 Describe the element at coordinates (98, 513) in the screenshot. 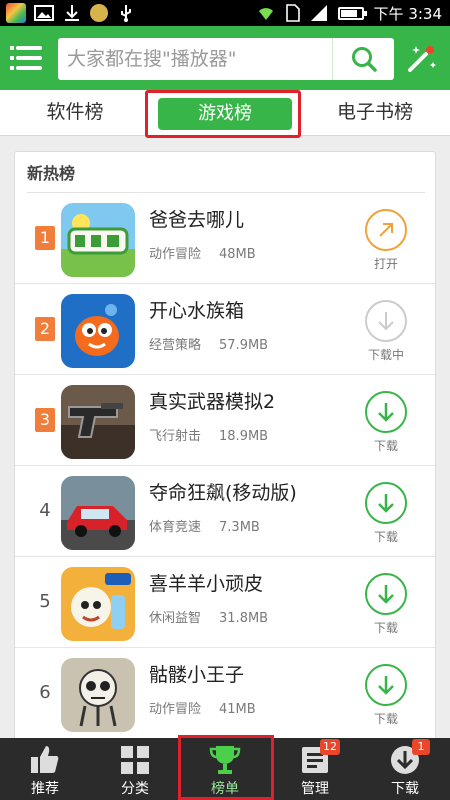

I see `app-icon-racing` at that location.